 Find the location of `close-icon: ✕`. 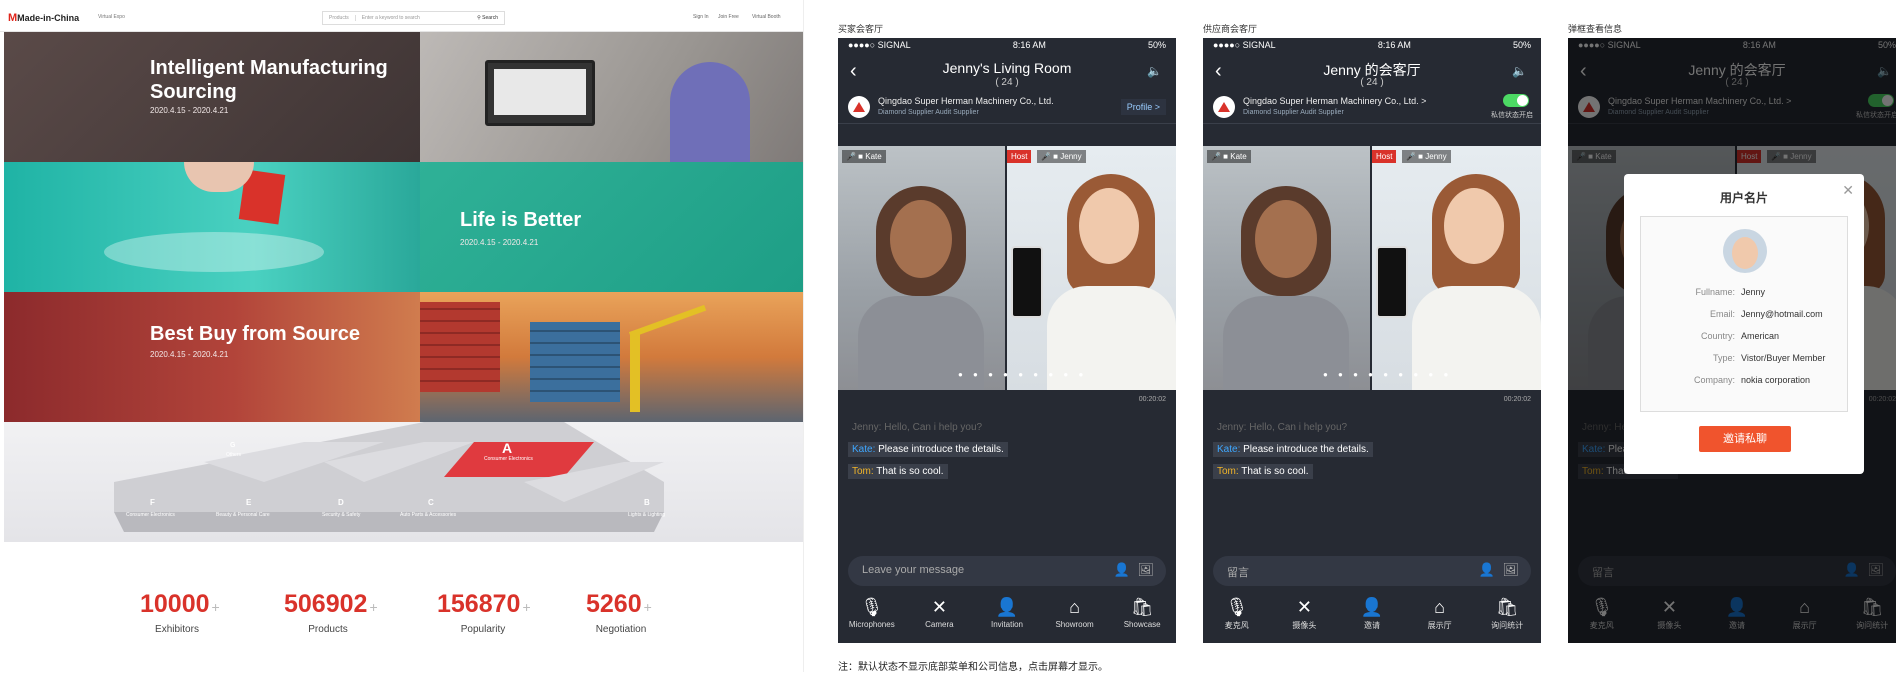

close-icon: ✕ is located at coordinates (1848, 190).